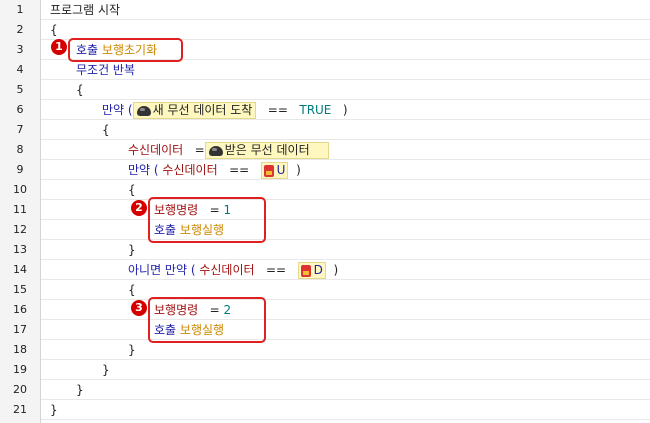 The height and width of the screenshot is (423, 650). I want to click on line-number: 20, so click(20, 389).